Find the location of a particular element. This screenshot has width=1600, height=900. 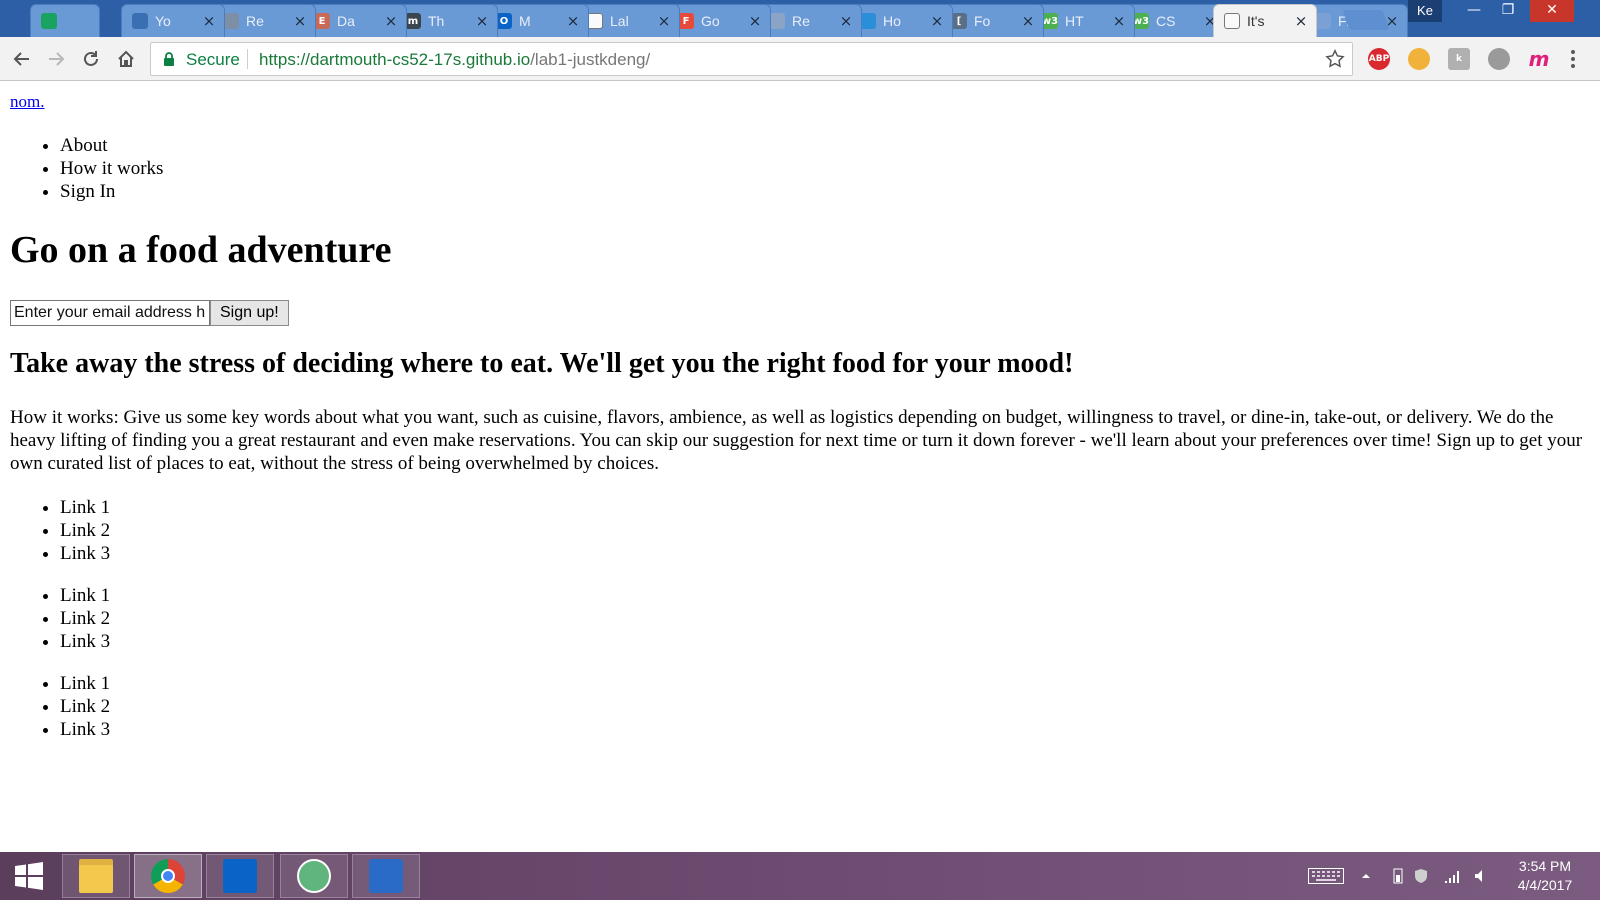

restore-button: ❐ is located at coordinates (1508, 11).